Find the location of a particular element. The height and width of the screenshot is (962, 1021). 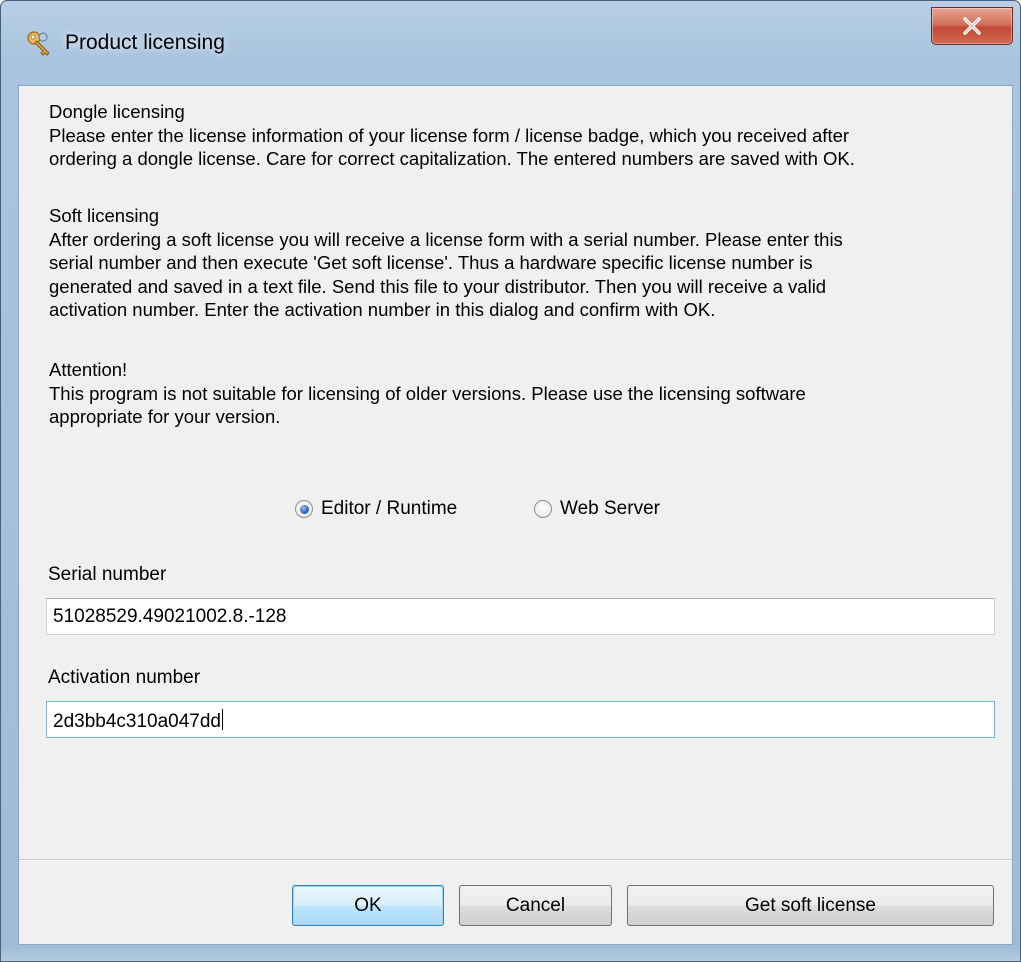

close-icon is located at coordinates (972, 26).